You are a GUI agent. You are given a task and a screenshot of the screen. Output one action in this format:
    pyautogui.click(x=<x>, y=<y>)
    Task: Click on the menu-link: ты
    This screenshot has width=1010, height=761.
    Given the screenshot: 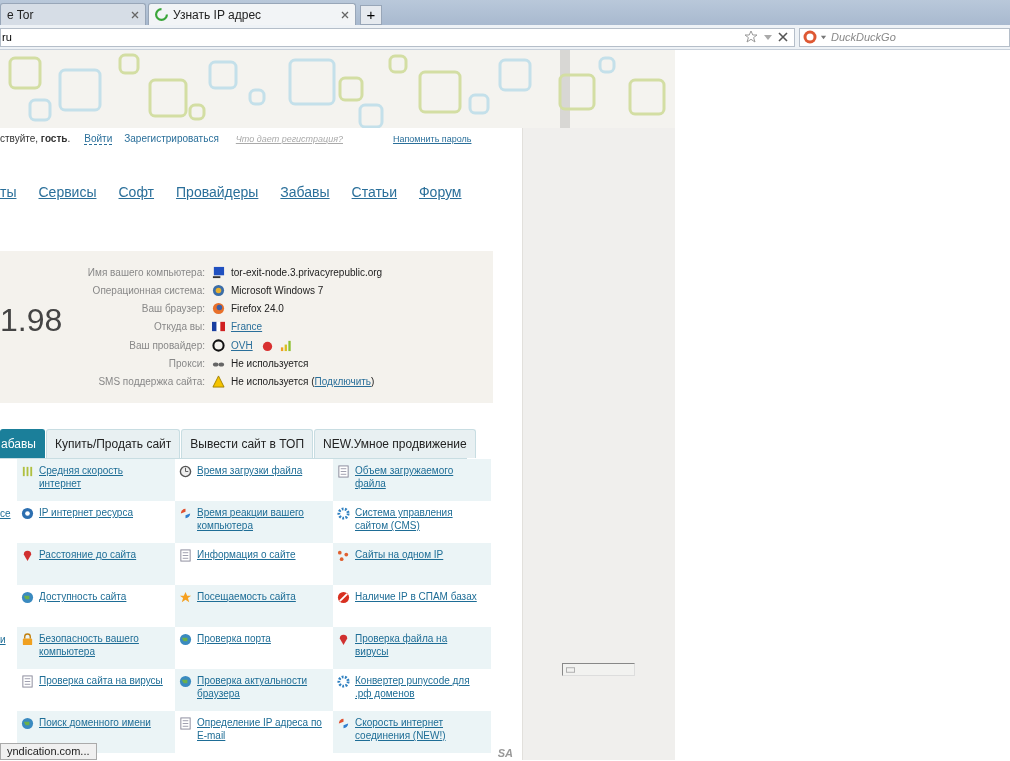 What is the action you would take?
    pyautogui.click(x=8, y=199)
    